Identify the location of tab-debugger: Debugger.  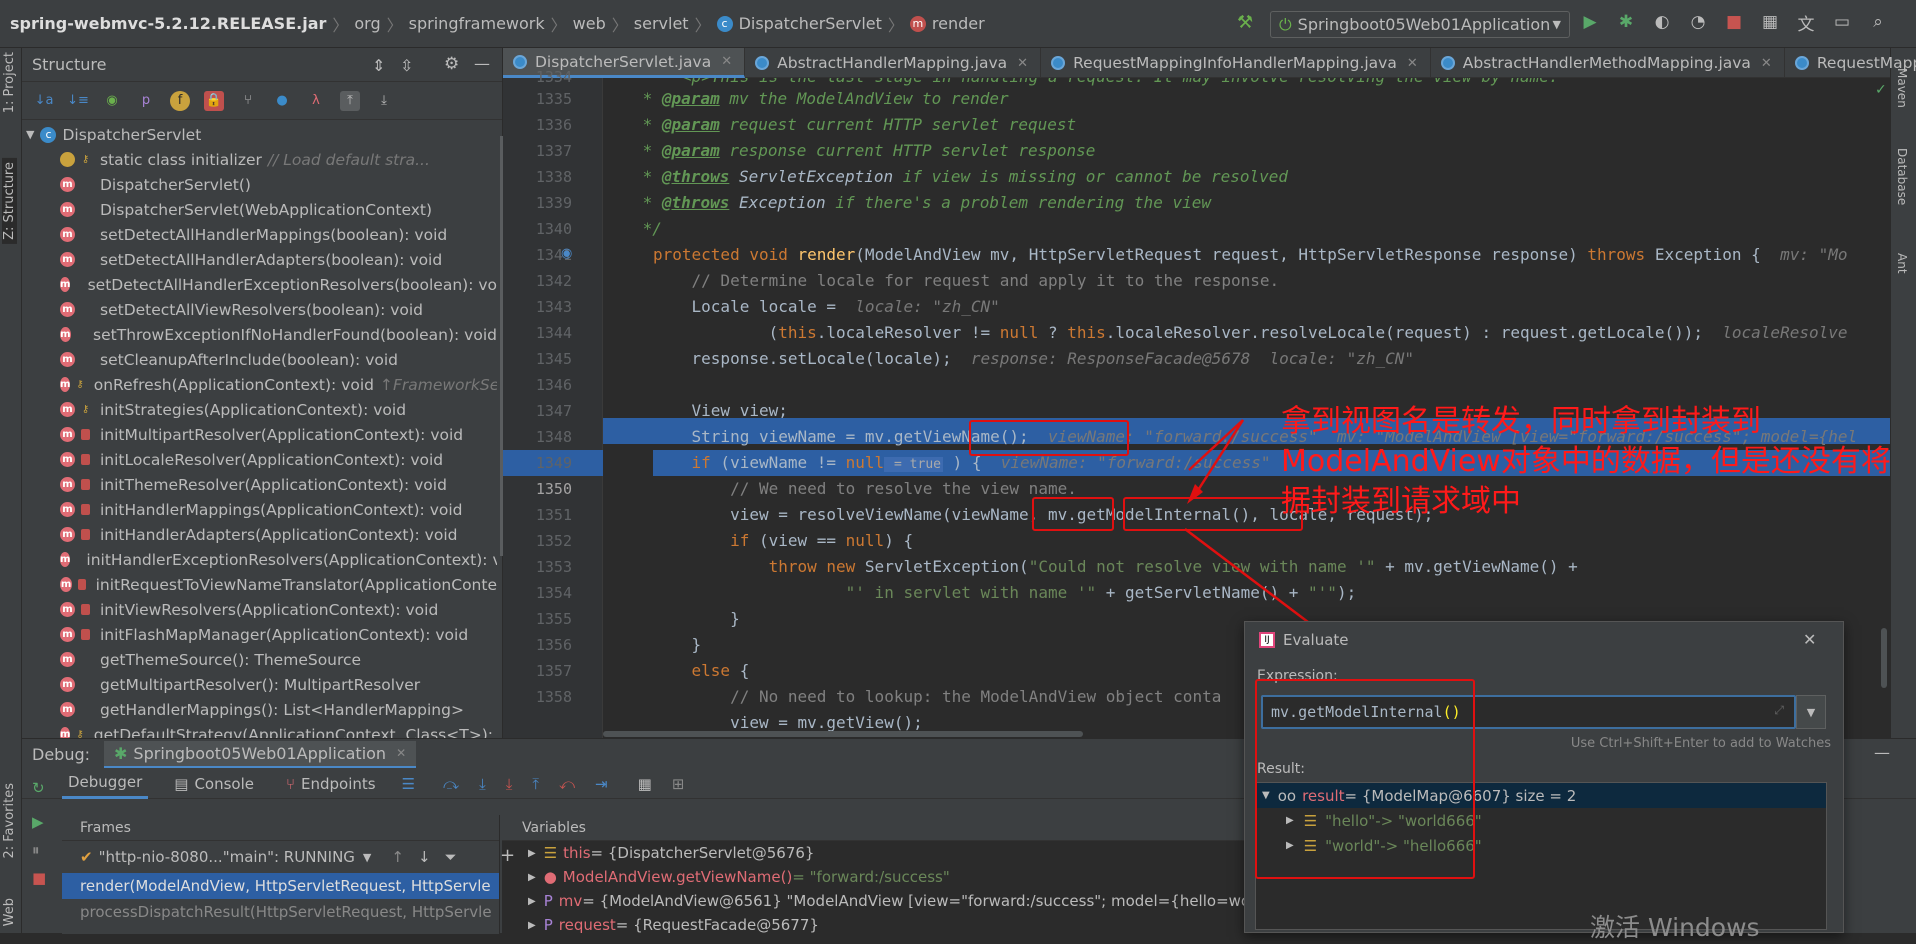
(105, 784).